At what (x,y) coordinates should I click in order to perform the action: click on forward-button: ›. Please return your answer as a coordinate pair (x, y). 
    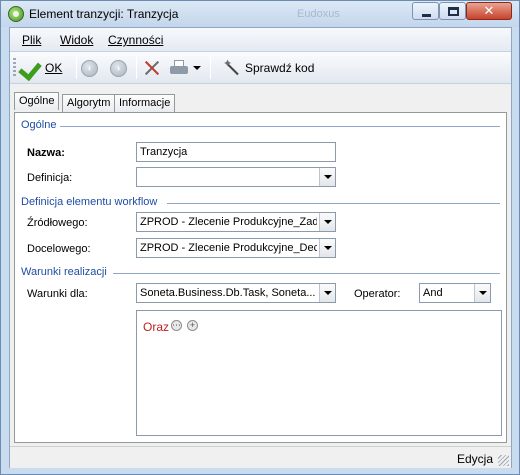
    Looking at the image, I should click on (118, 68).